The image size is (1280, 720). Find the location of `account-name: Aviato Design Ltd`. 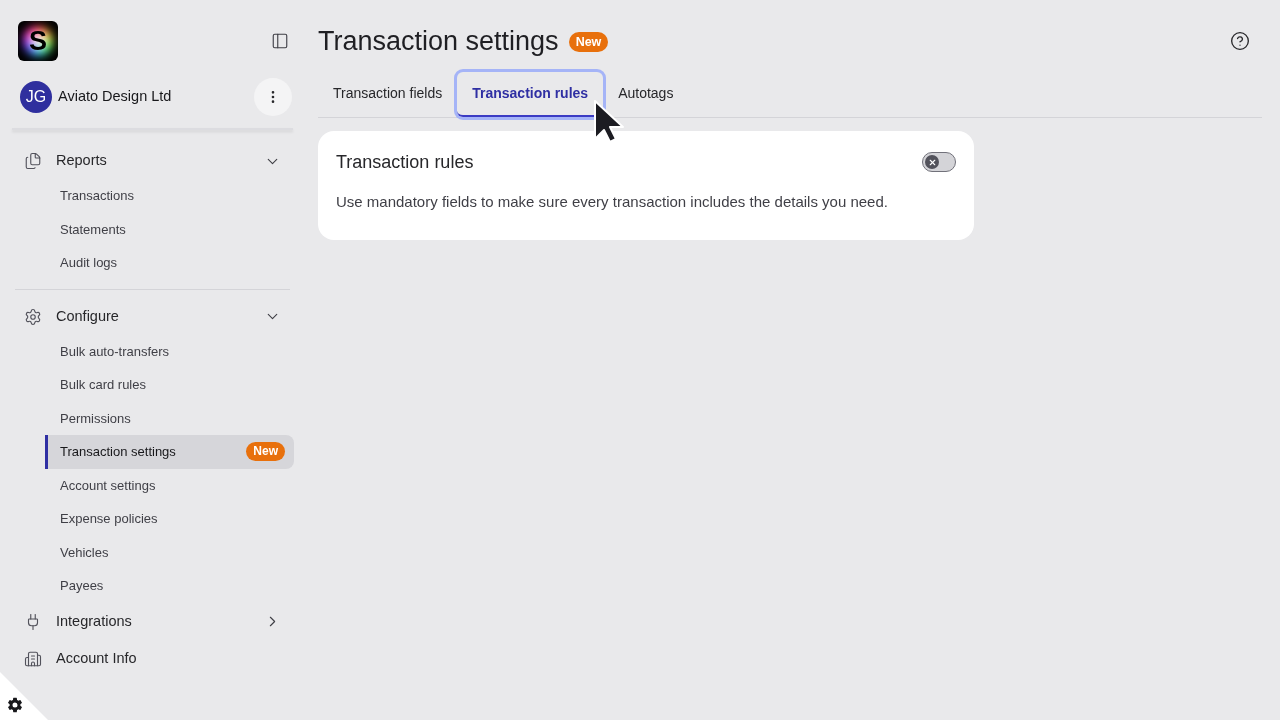

account-name: Aviato Design Ltd is located at coordinates (115, 97).